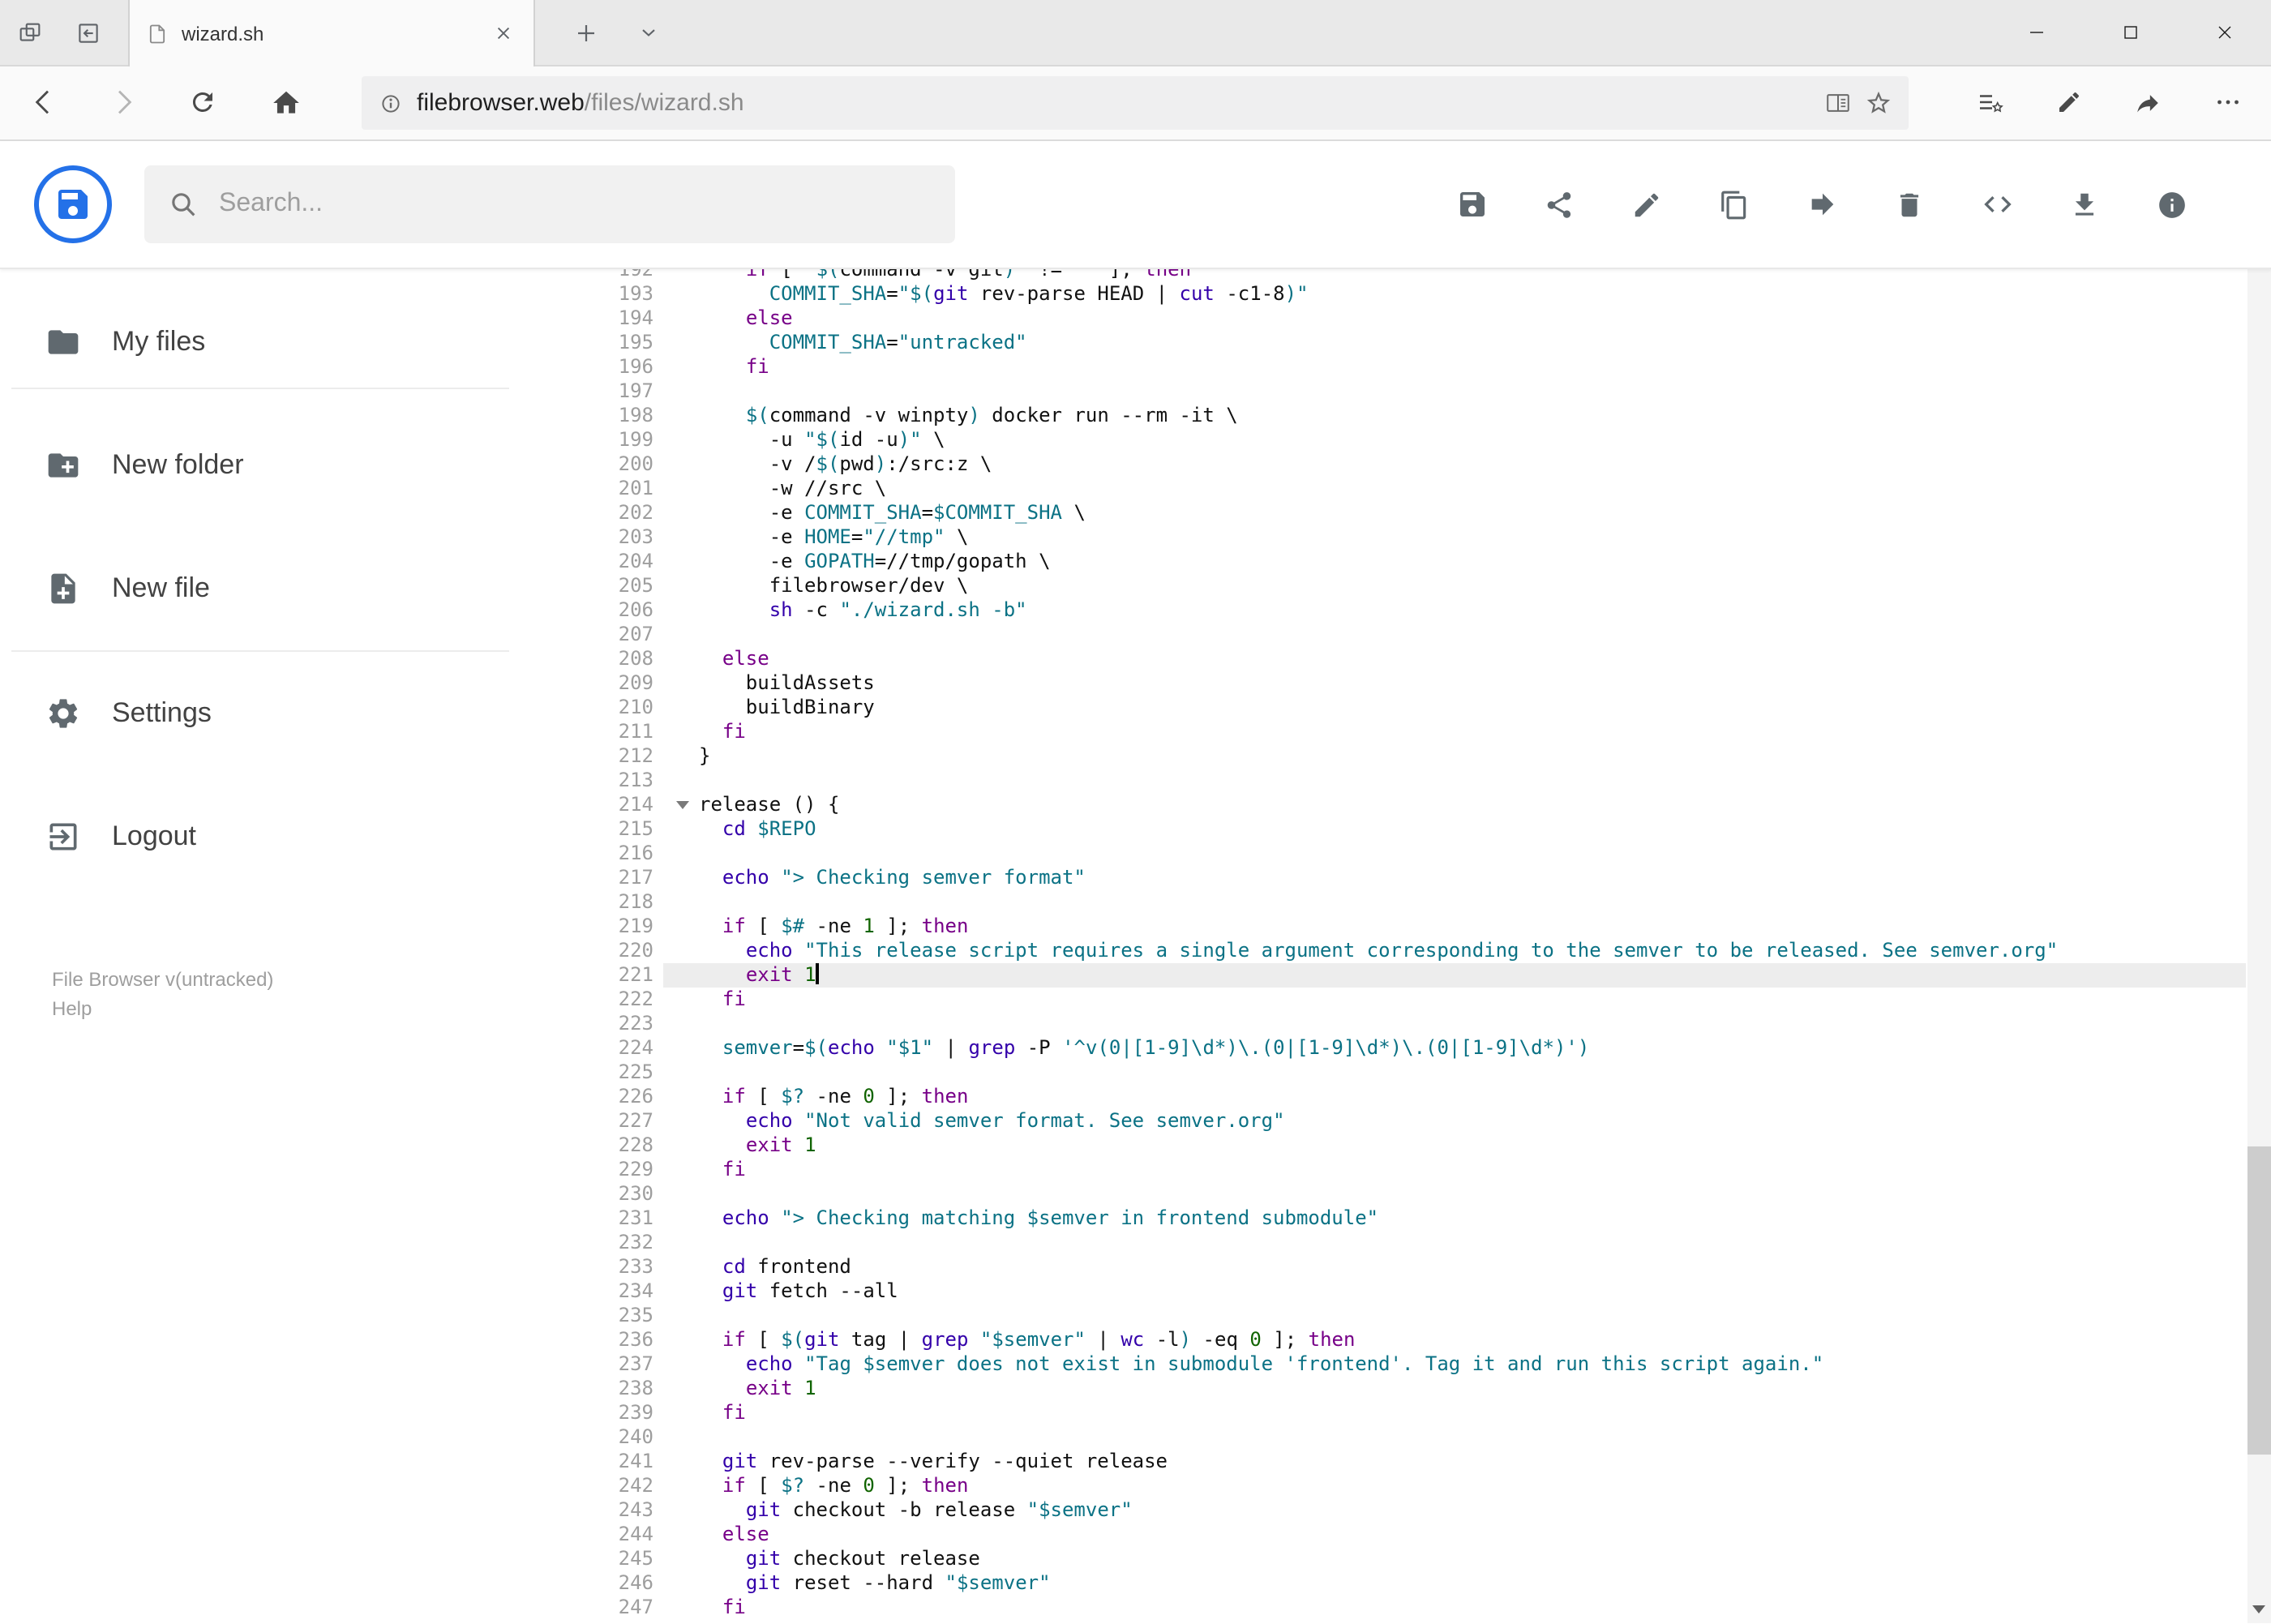 The width and height of the screenshot is (2271, 1624). What do you see at coordinates (1454, 586) in the screenshot?
I see `code-line: filebrowser/dev \` at bounding box center [1454, 586].